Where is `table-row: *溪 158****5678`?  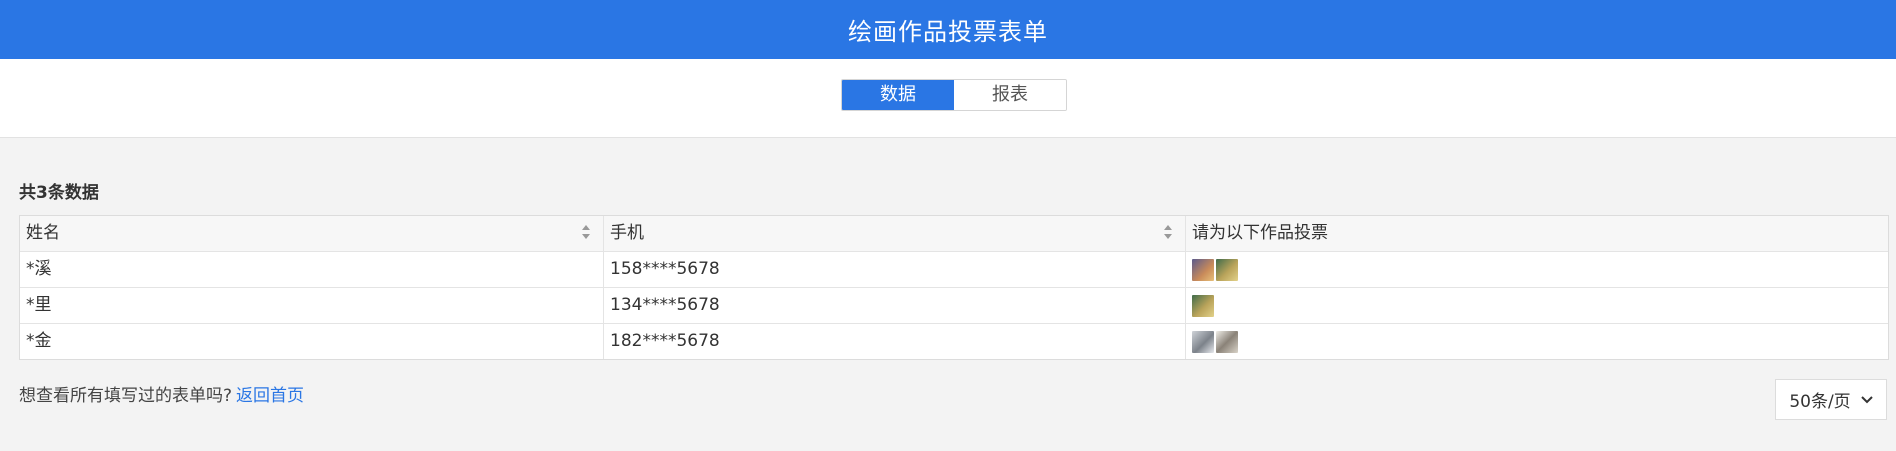
table-row: *溪 158****5678 is located at coordinates (954, 269).